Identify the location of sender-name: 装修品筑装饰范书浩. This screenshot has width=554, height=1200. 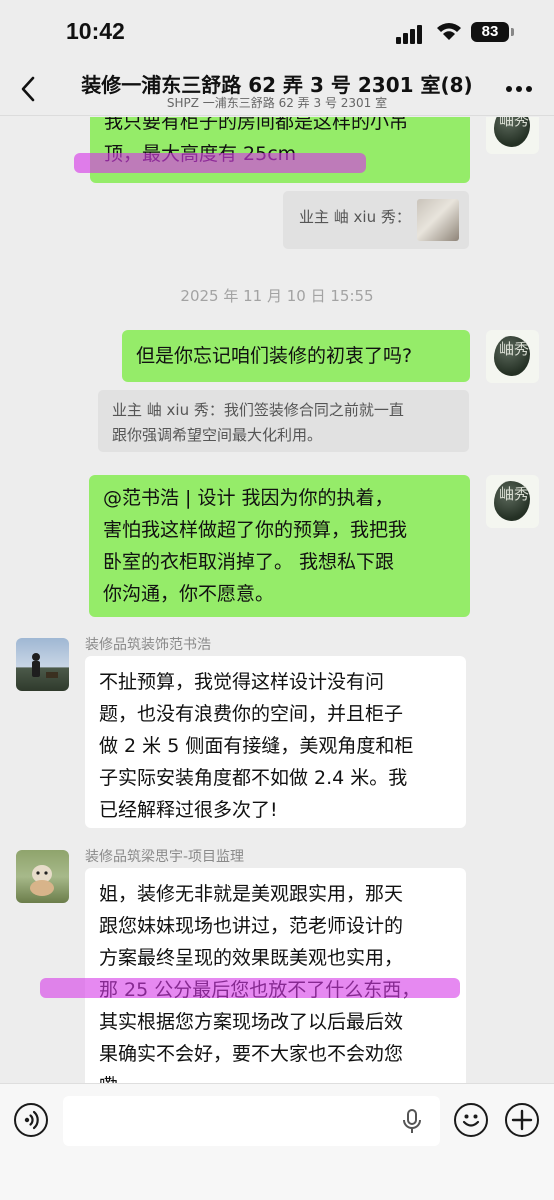
(148, 645).